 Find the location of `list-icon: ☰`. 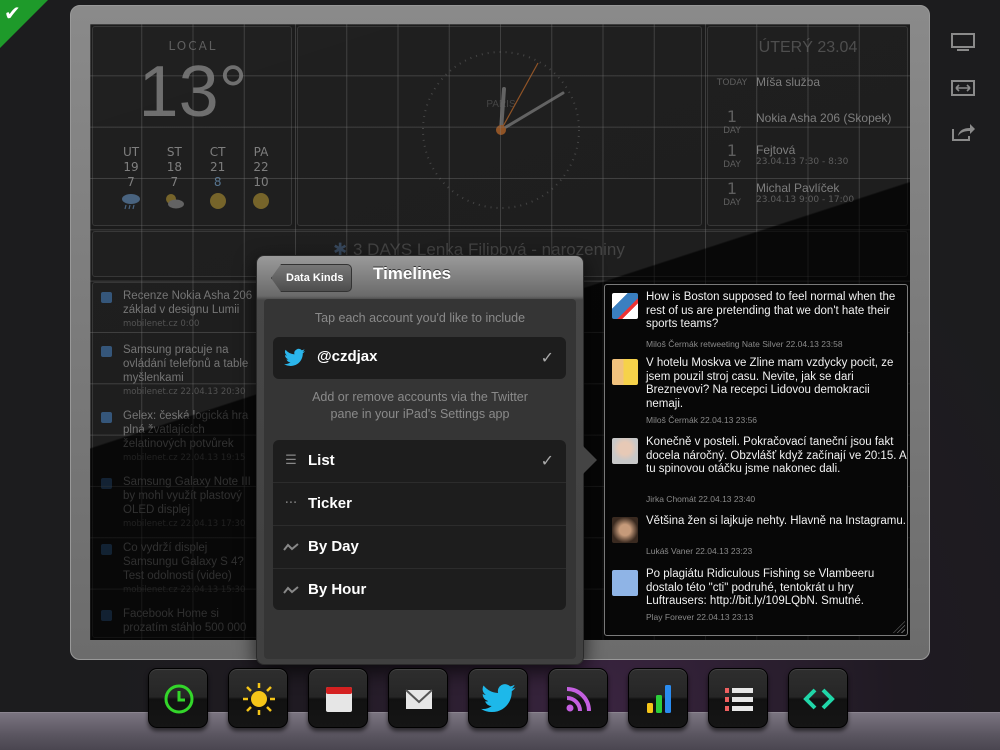

list-icon: ☰ is located at coordinates (291, 460).